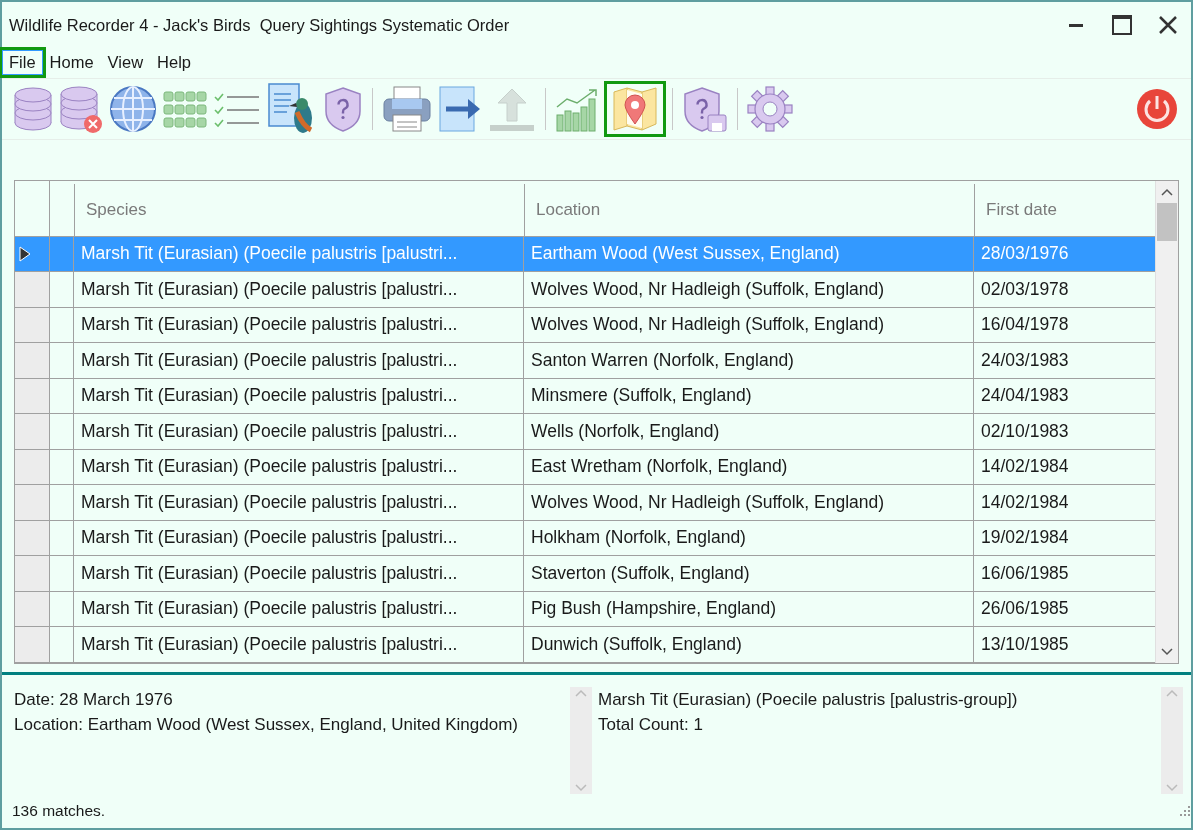 The image size is (1193, 830). Describe the element at coordinates (749, 396) in the screenshot. I see `table-cell: Minsmere (Suffolk, England)` at that location.